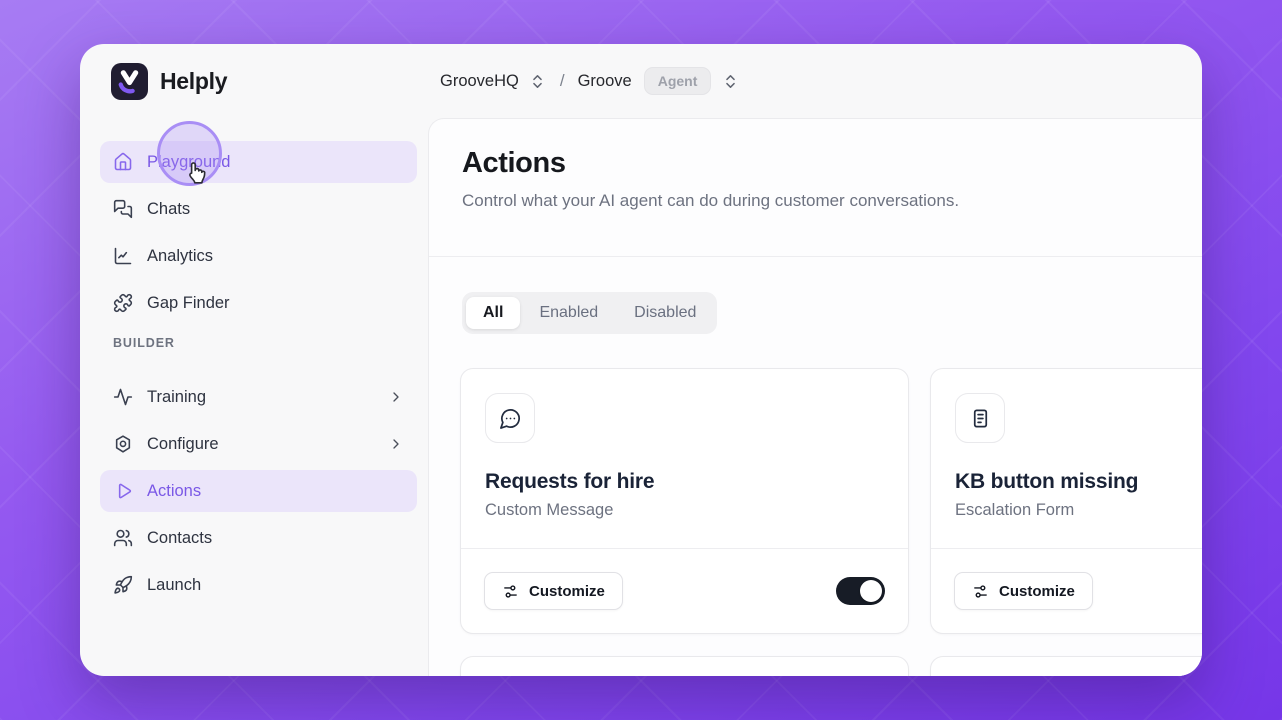 This screenshot has height=720, width=1282. I want to click on sidebar-item-actions: Actions, so click(258, 491).